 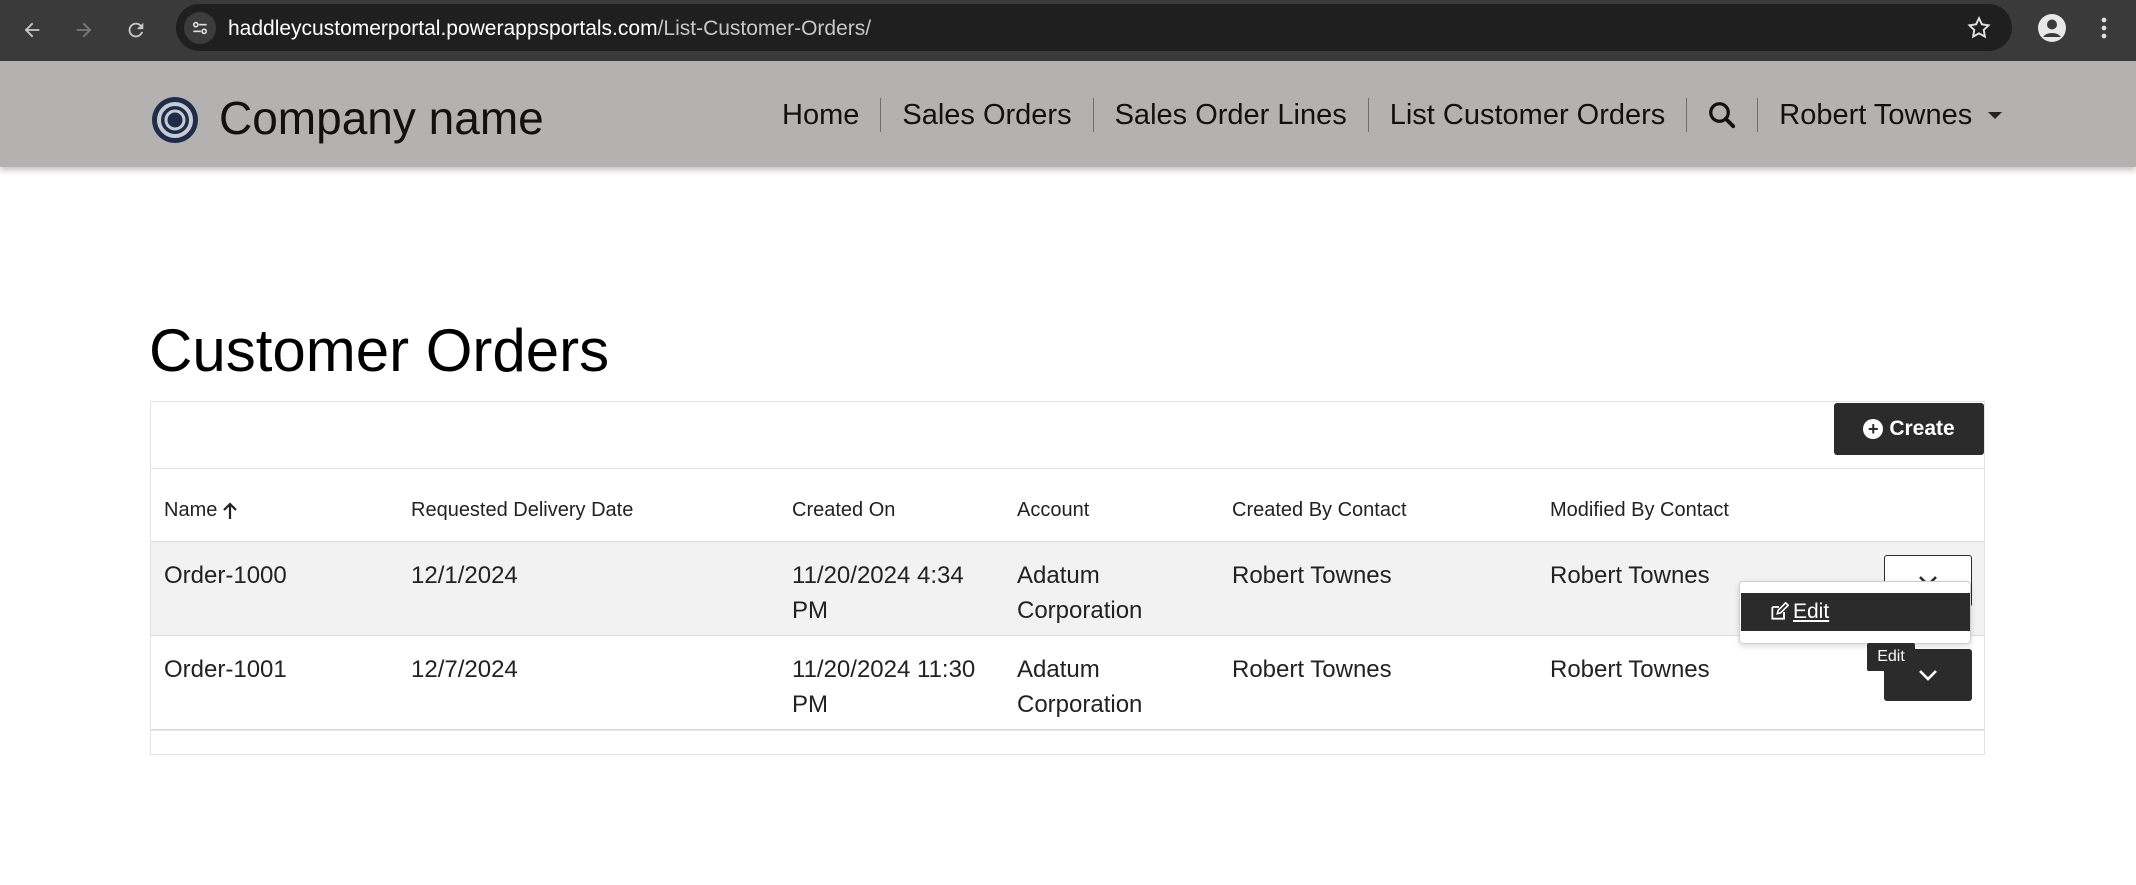 I want to click on reload-icon, so click(x=136, y=30).